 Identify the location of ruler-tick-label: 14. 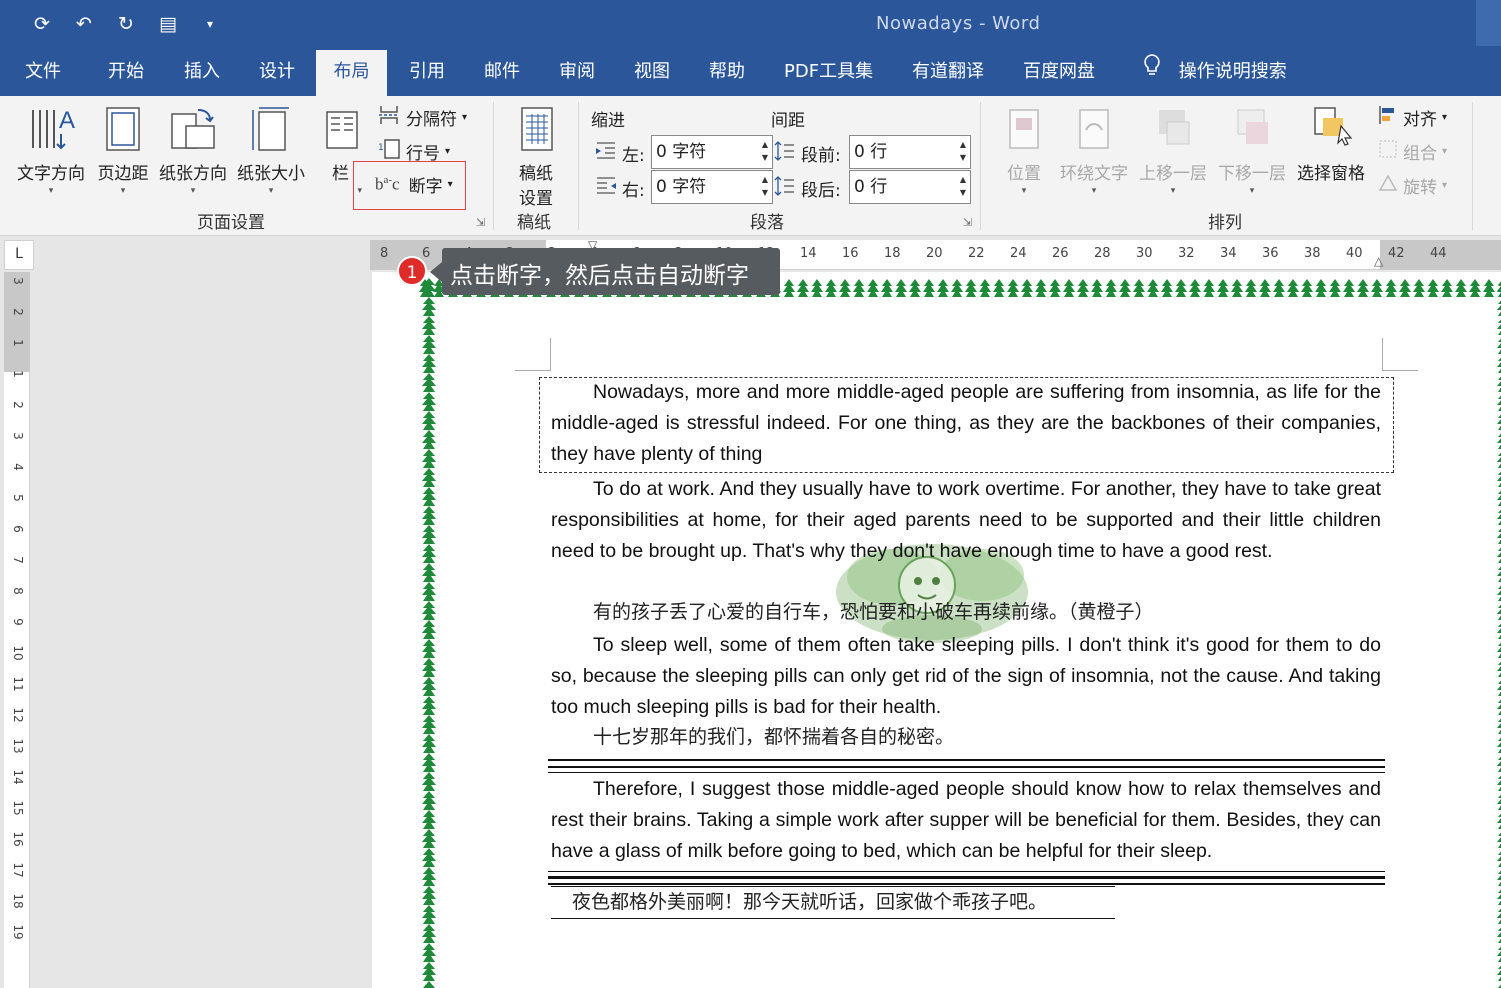
(808, 253).